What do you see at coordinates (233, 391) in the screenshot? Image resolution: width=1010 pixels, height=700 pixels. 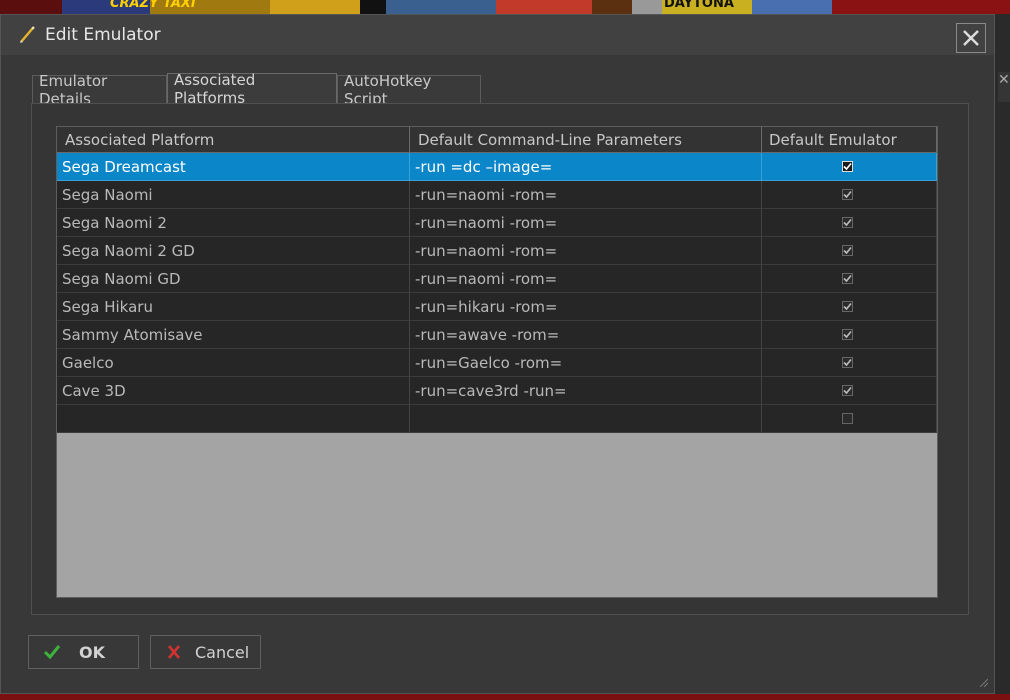 I see `platform-cell: Cave 3D` at bounding box center [233, 391].